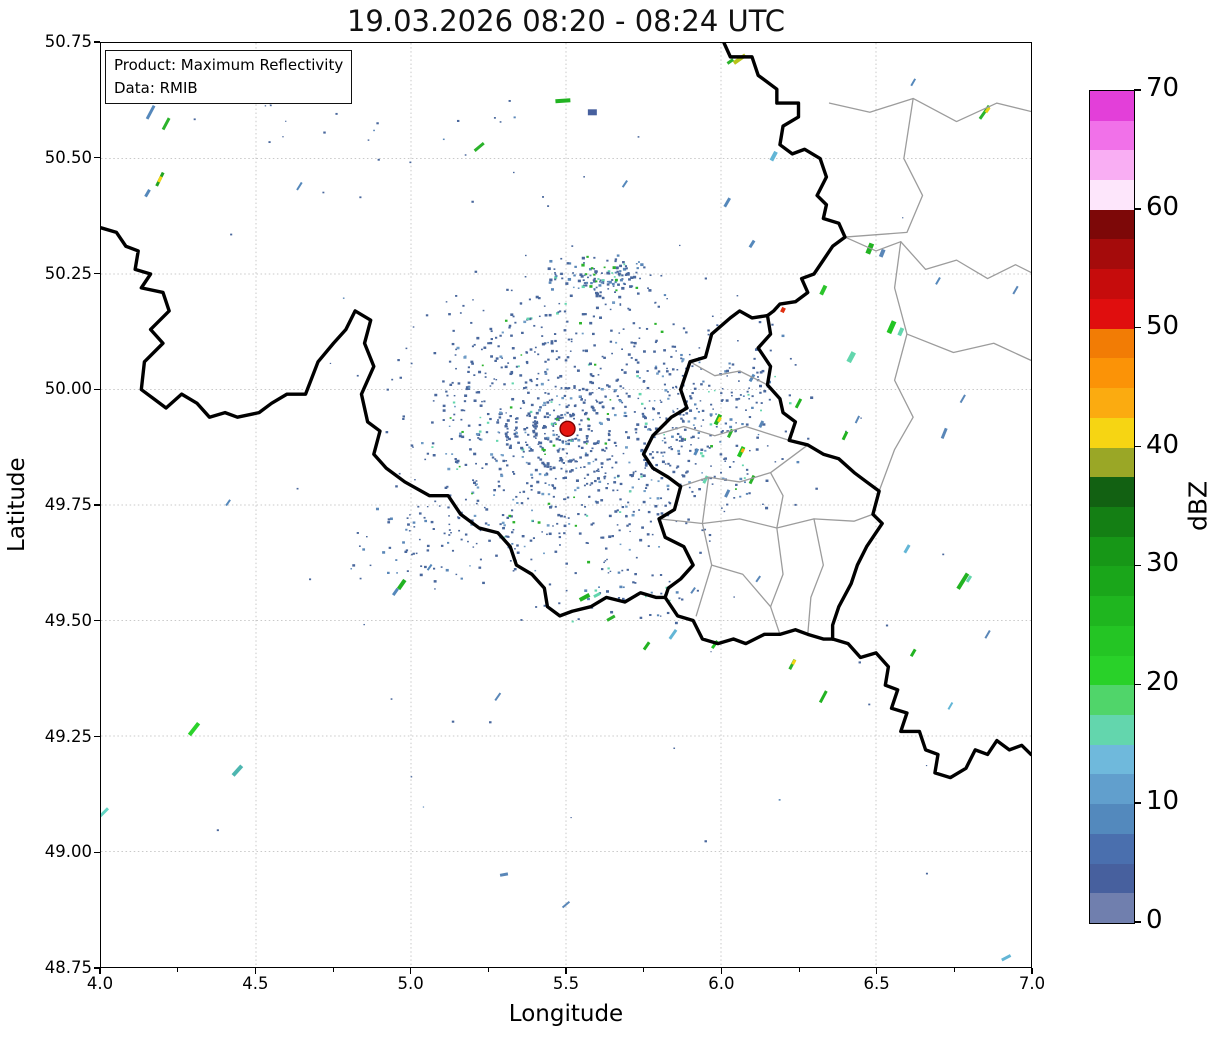  I want to click on colorbar, so click(1112, 507).